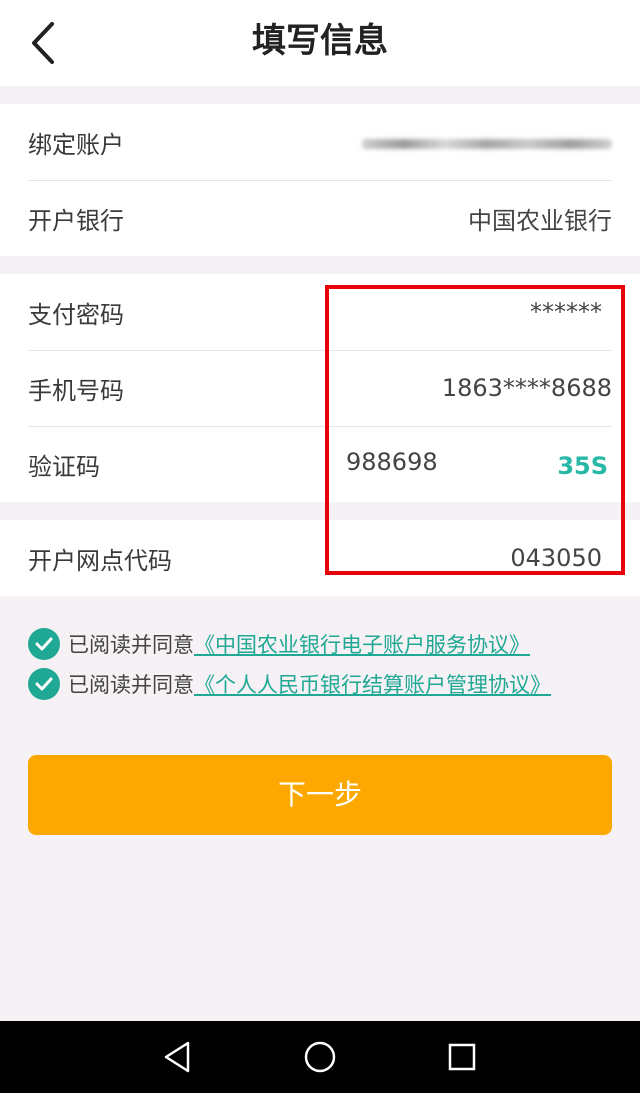 Image resolution: width=640 pixels, height=1093 pixels. What do you see at coordinates (320, 142) in the screenshot?
I see `bind-account-row: 绑定账户` at bounding box center [320, 142].